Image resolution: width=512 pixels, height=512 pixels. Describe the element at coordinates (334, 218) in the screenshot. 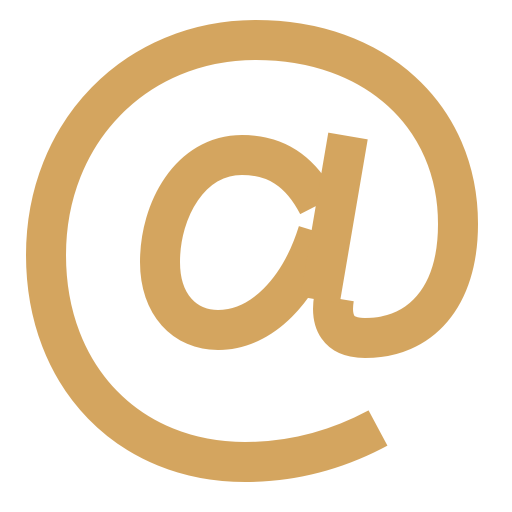

I see `at-sign-stem` at that location.